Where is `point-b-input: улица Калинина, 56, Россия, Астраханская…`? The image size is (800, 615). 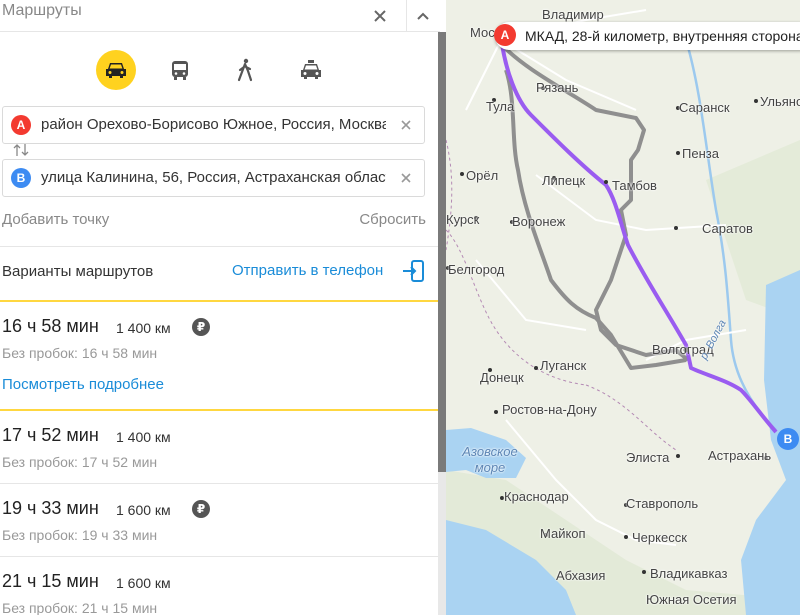
point-b-input: улица Калинина, 56, Россия, Астраханская… is located at coordinates (213, 179).